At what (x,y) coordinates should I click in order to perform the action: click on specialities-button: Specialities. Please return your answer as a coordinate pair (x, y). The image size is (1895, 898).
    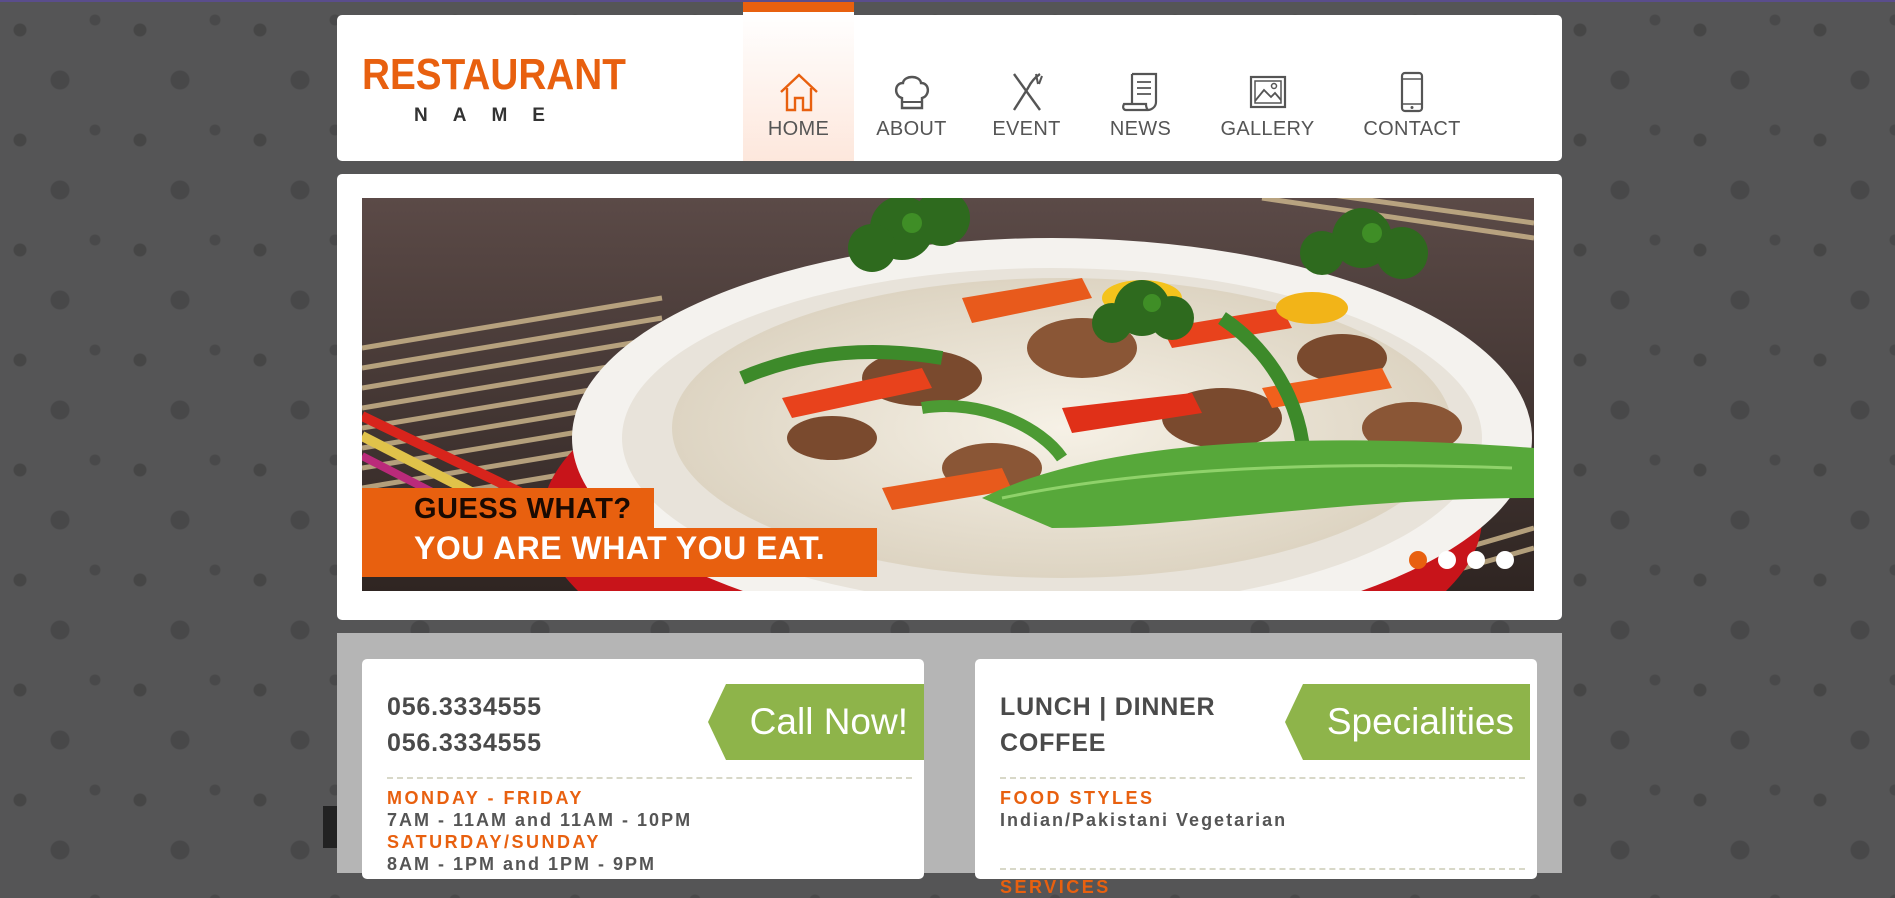
    Looking at the image, I should click on (1407, 722).